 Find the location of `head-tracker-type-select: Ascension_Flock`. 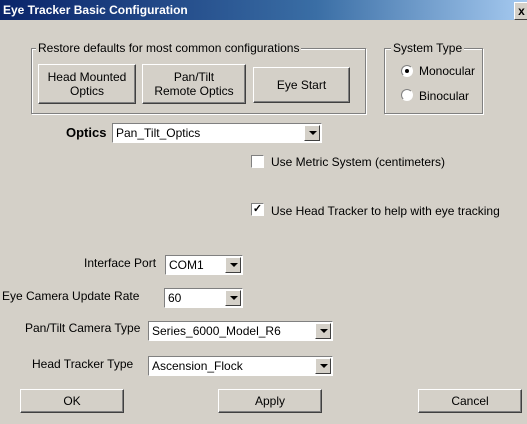

head-tracker-type-select: Ascension_Flock is located at coordinates (240, 366).